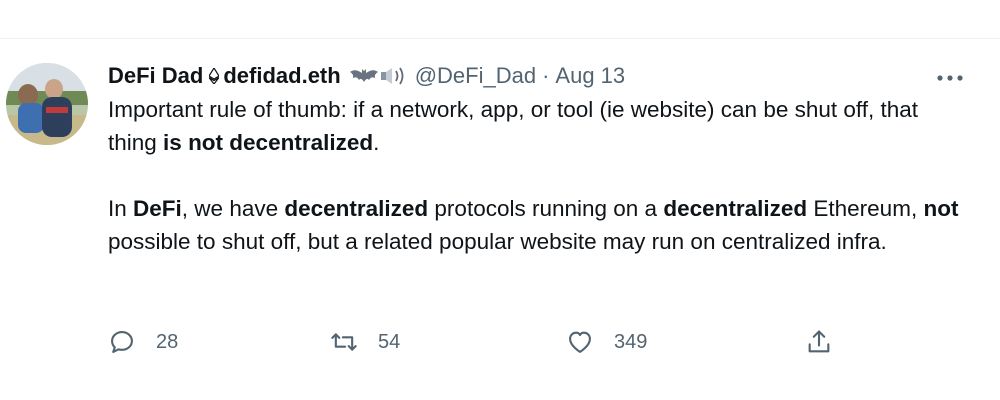 The image size is (1000, 400). Describe the element at coordinates (590, 76) in the screenshot. I see `tweet-timestamp: Aug 13` at that location.